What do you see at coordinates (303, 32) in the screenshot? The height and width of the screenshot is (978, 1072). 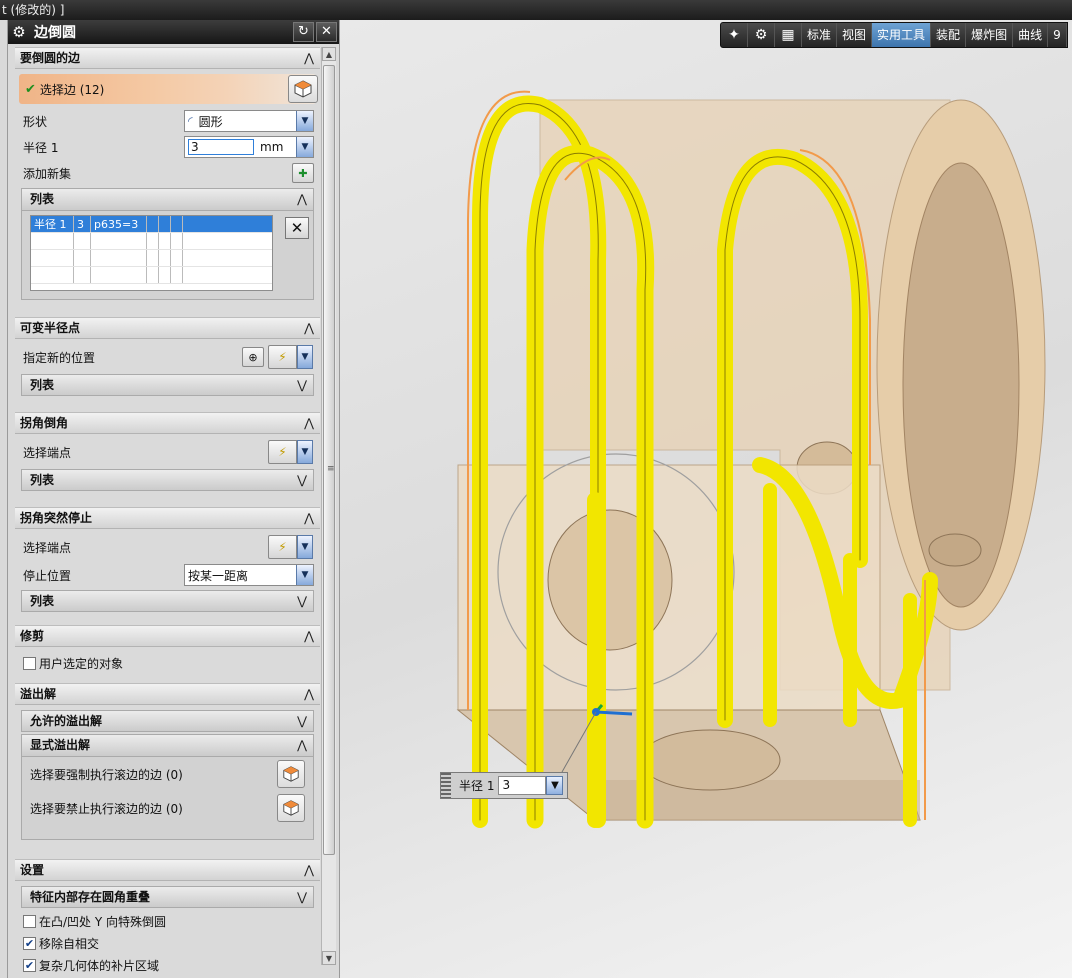 I see `reset-icon: ↻` at bounding box center [303, 32].